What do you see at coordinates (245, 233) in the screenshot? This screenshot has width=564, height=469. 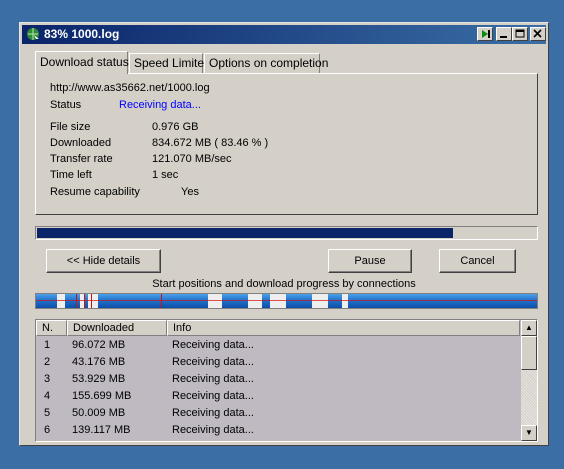 I see `progress-fill` at bounding box center [245, 233].